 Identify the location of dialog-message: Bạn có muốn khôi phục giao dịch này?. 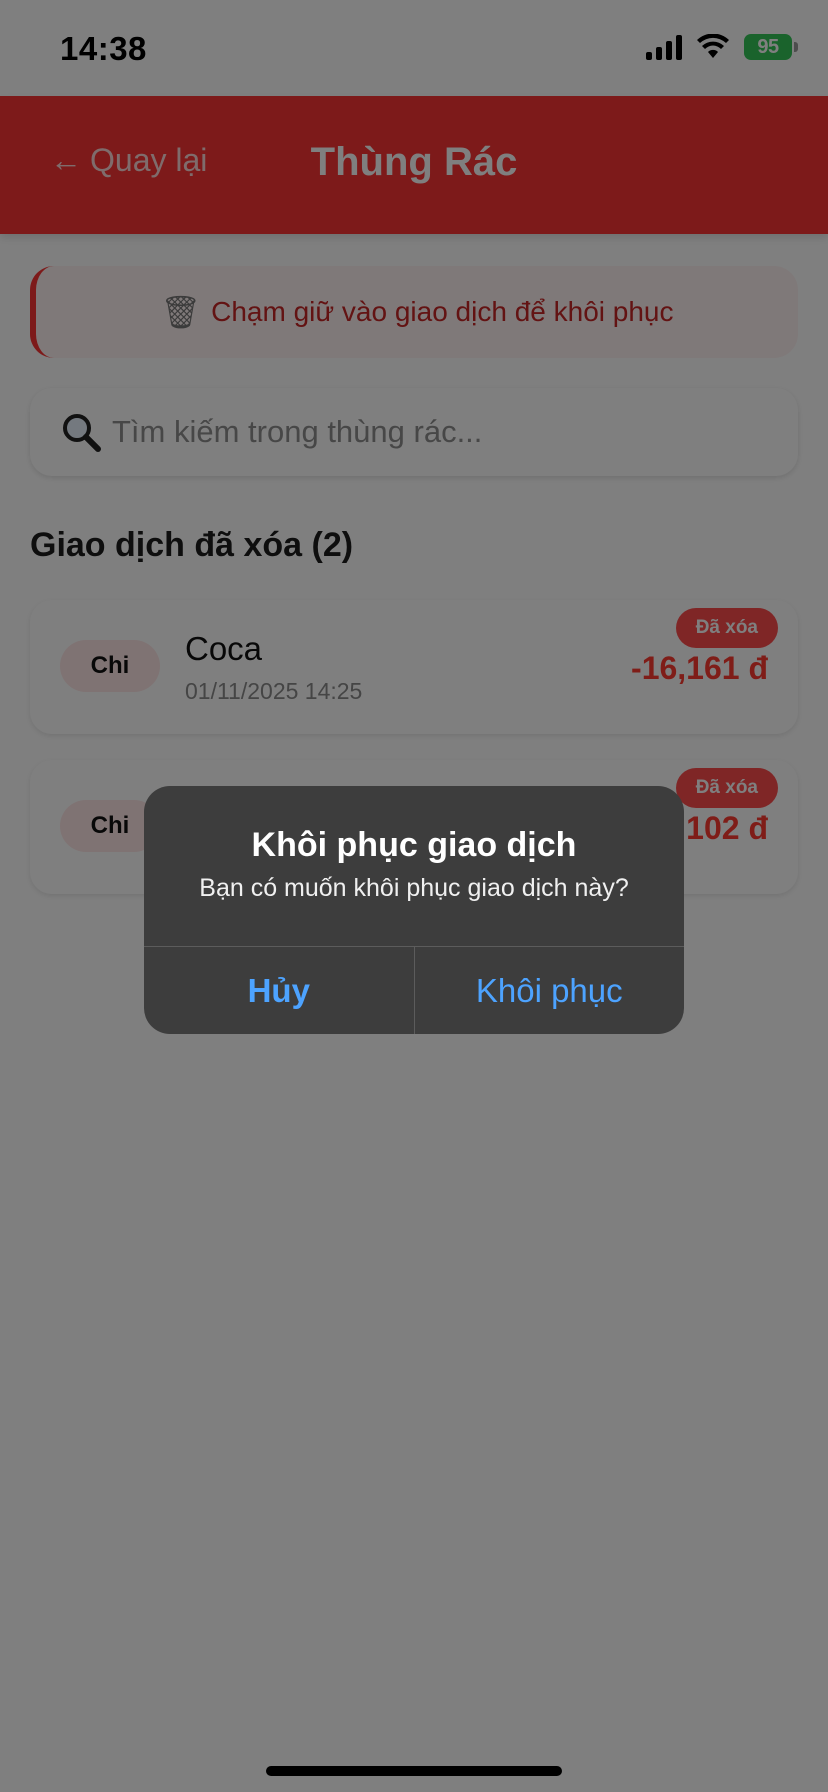
(414, 888).